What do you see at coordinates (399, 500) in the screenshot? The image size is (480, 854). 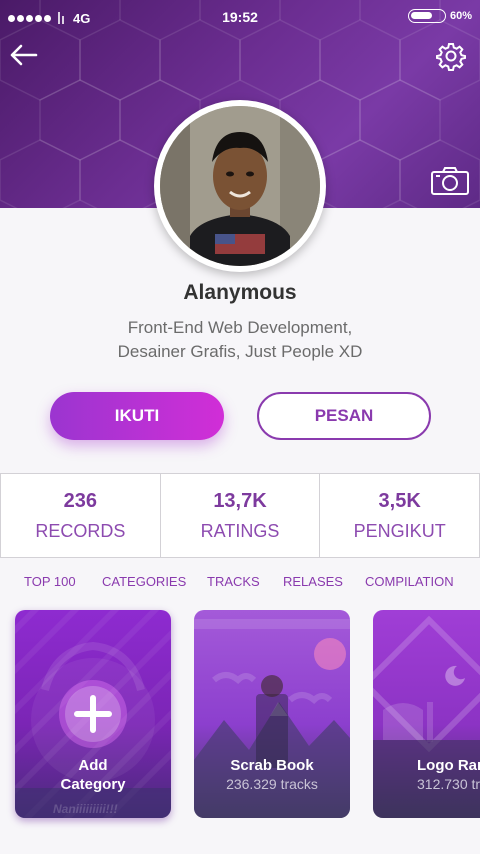 I see `stat-value: 3,5K` at bounding box center [399, 500].